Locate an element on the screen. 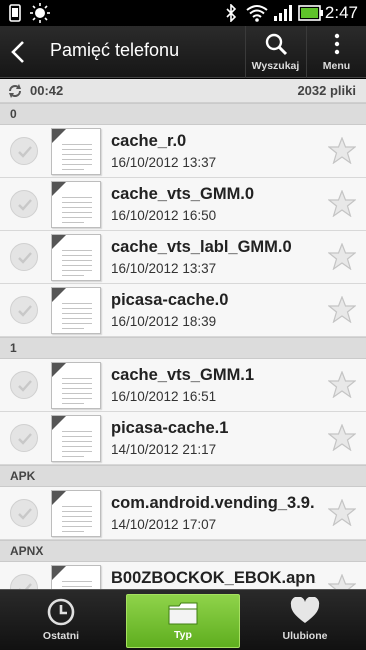 This screenshot has width=366, height=650. file-date: 16/10/2012 16:51 is located at coordinates (164, 396).